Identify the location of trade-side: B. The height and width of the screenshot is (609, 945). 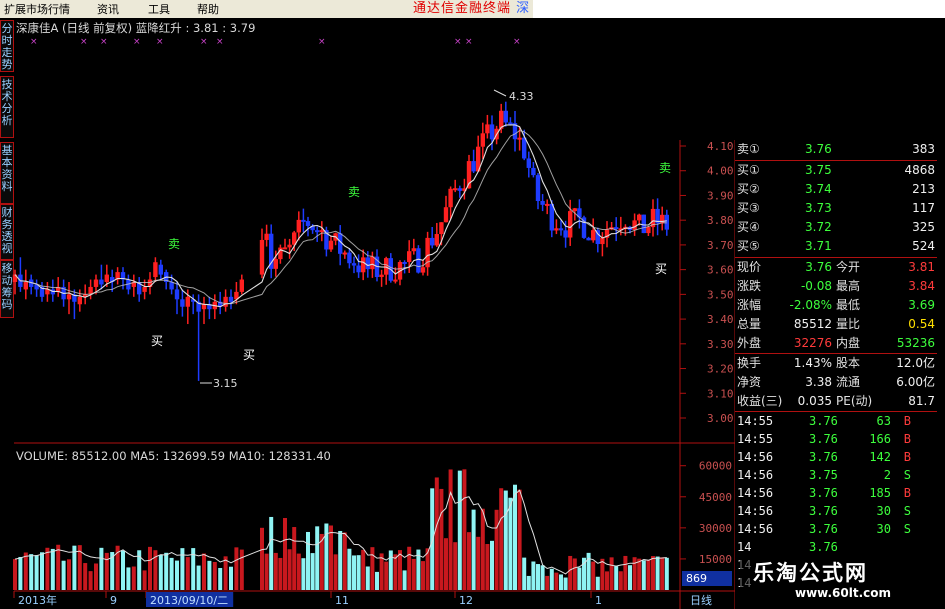
(907, 439).